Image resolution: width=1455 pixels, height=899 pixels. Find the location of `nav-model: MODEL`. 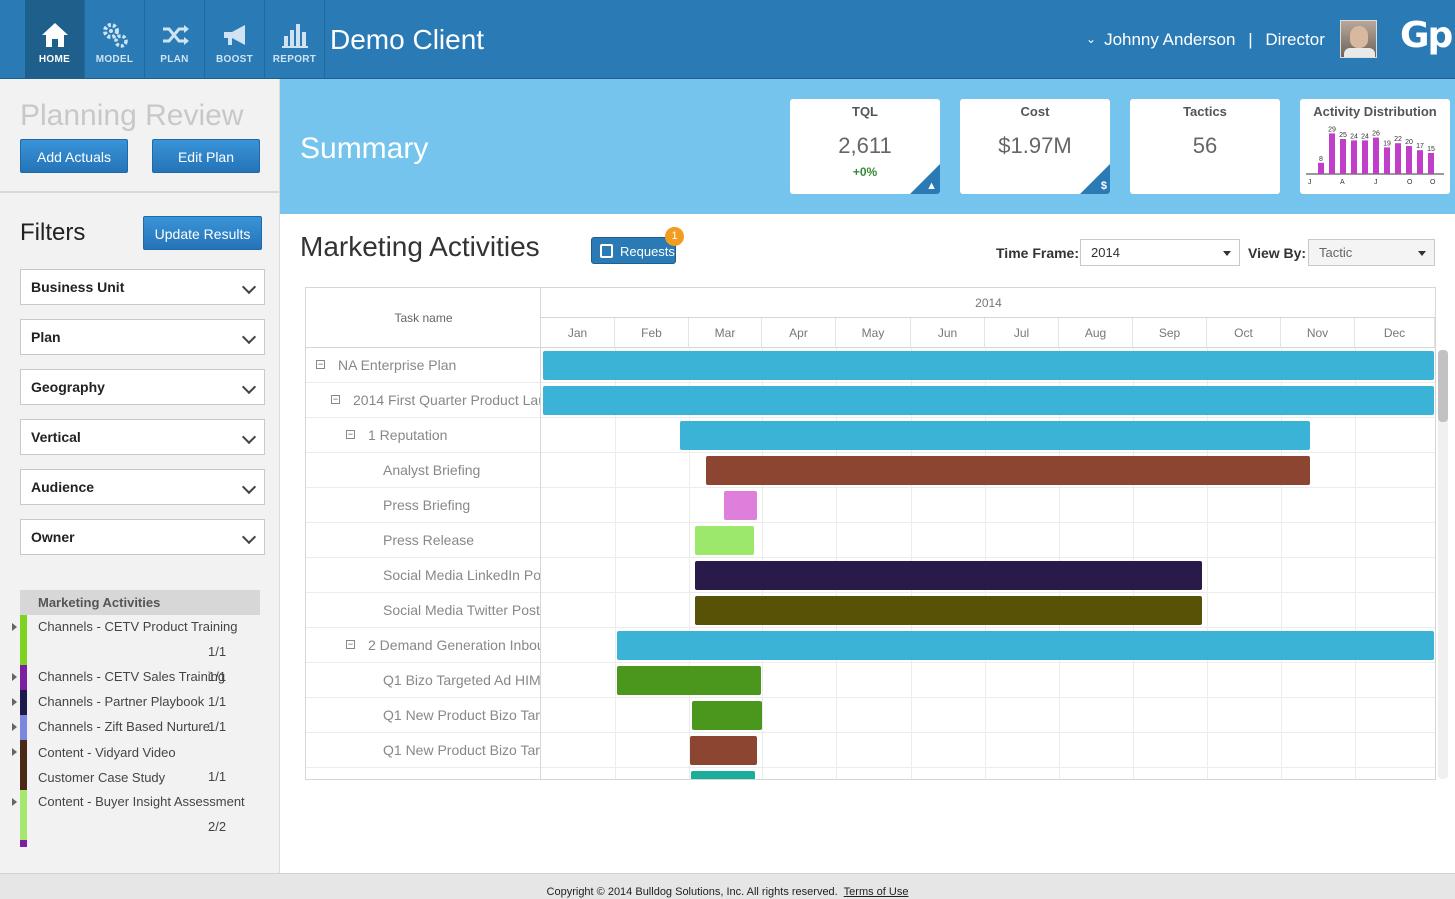

nav-model: MODEL is located at coordinates (115, 39).